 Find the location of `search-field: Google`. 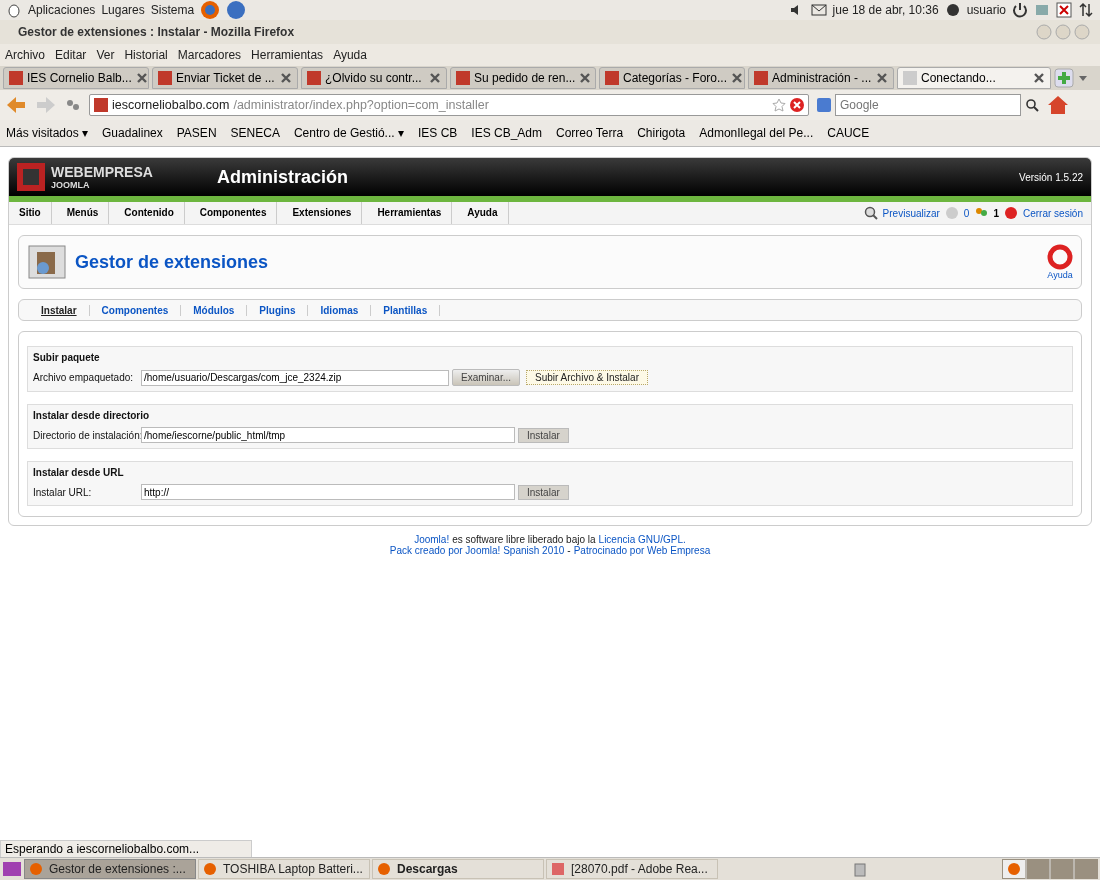

search-field: Google is located at coordinates (928, 105).